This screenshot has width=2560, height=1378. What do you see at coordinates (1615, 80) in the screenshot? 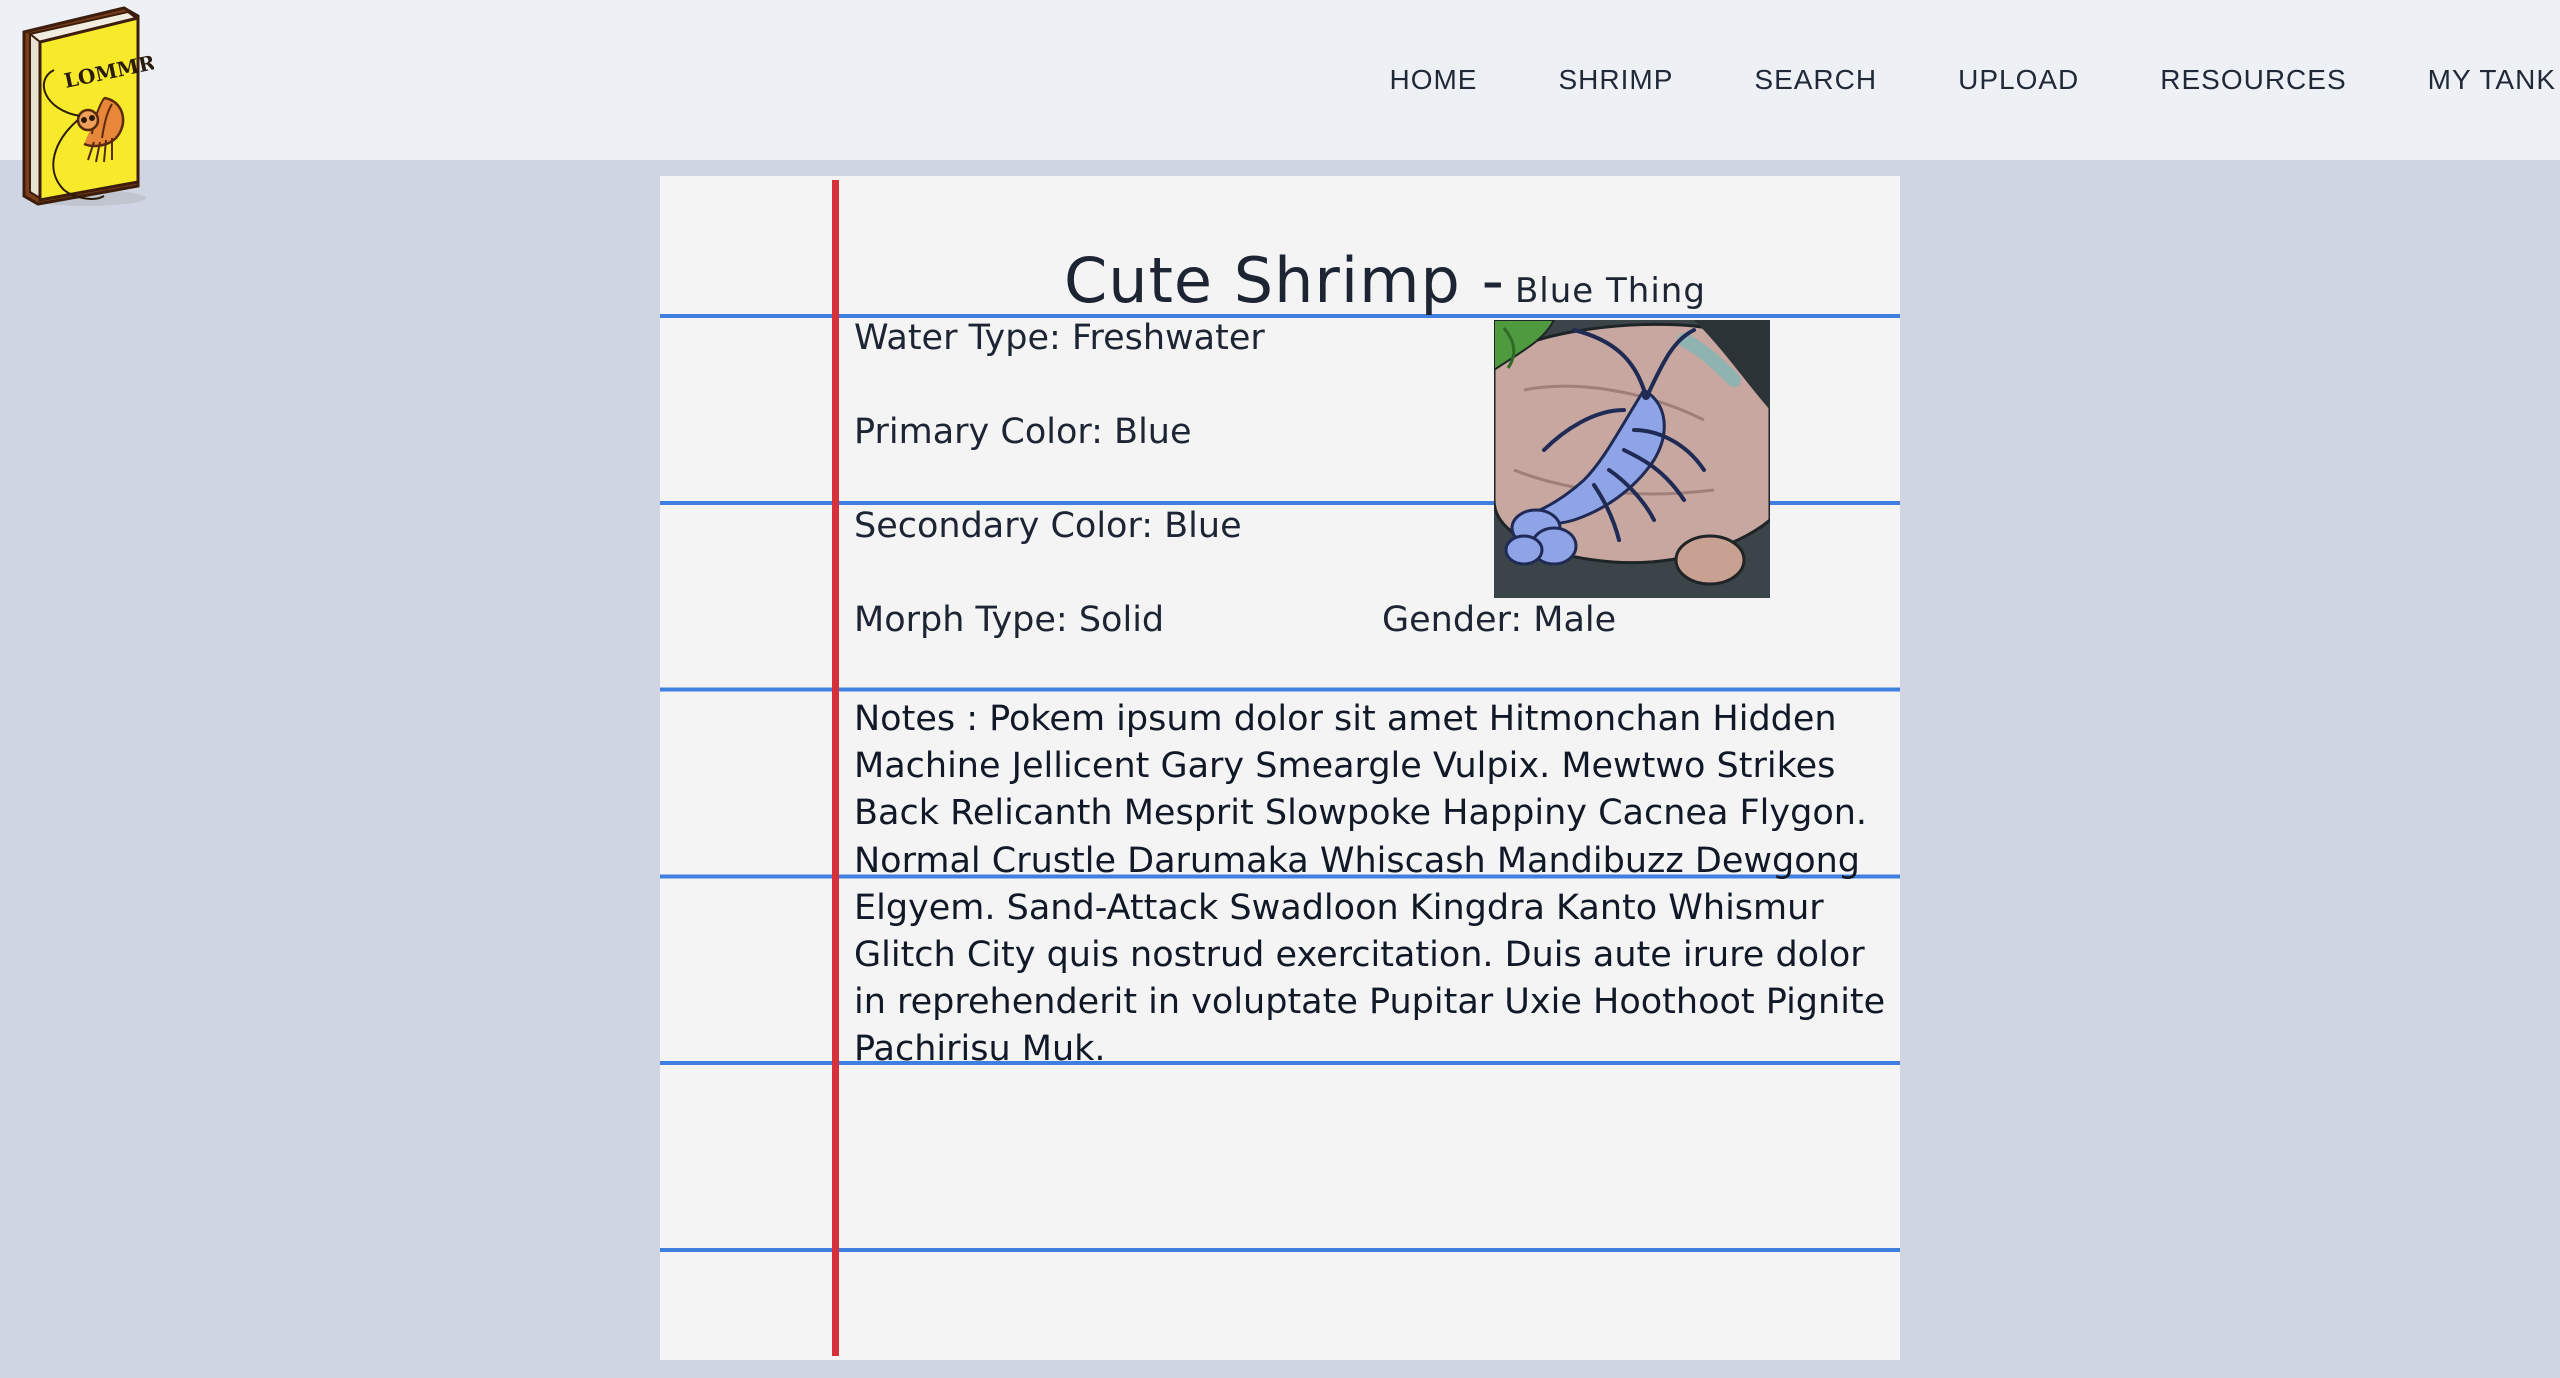
I see `nav-shrimp: SHRIMP` at bounding box center [1615, 80].